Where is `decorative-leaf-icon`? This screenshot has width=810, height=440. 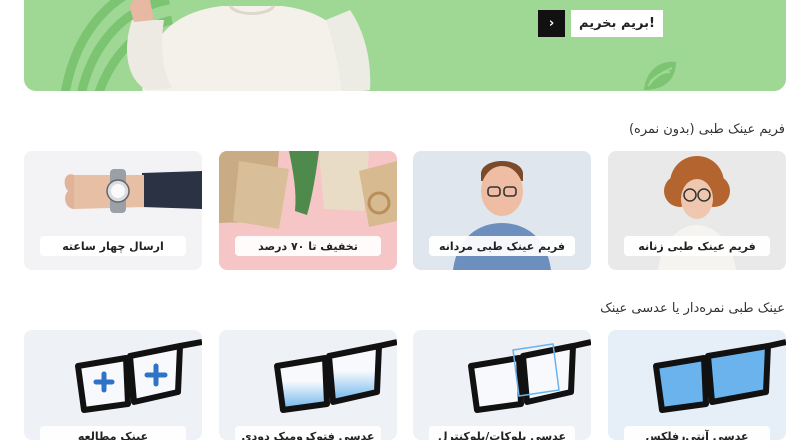
decorative-leaf-icon is located at coordinates (660, 75).